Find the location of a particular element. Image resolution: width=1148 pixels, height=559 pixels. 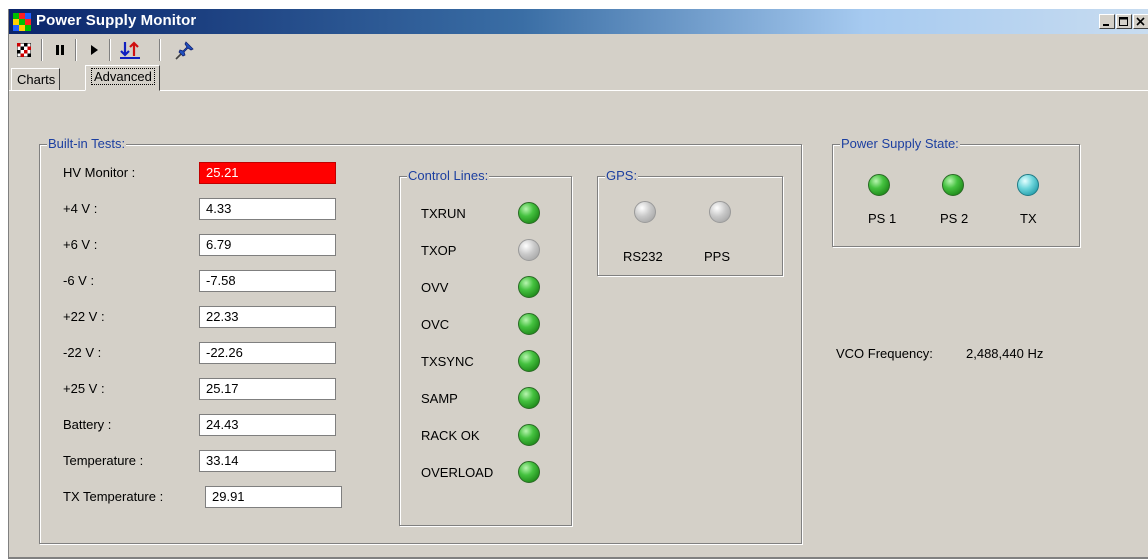

control-line-label: OVC is located at coordinates (435, 324).